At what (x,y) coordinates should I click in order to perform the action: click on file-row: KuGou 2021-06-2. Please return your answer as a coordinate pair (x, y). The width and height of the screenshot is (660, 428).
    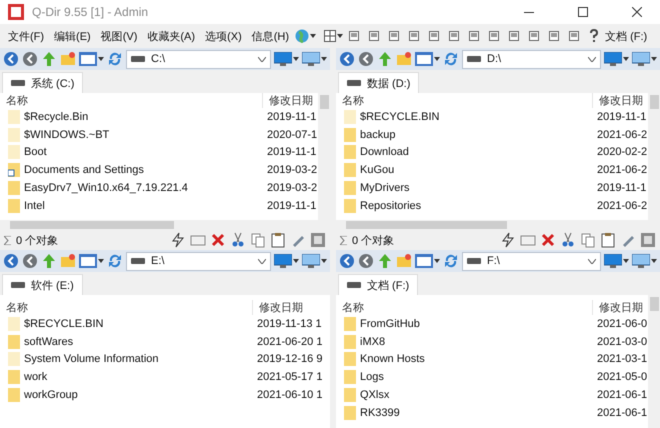
    Looking at the image, I should click on (492, 170).